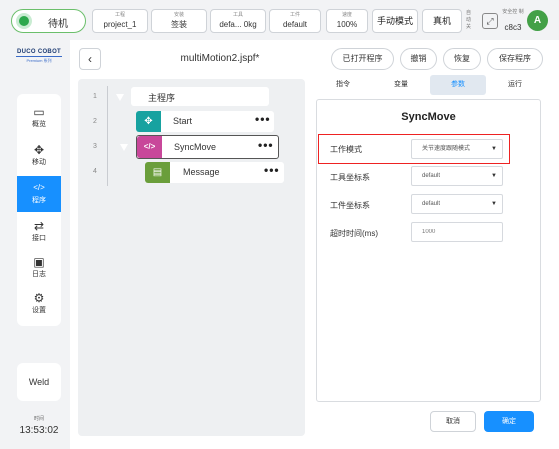 This screenshot has height=449, width=559. I want to click on node-label: Start, so click(183, 121).